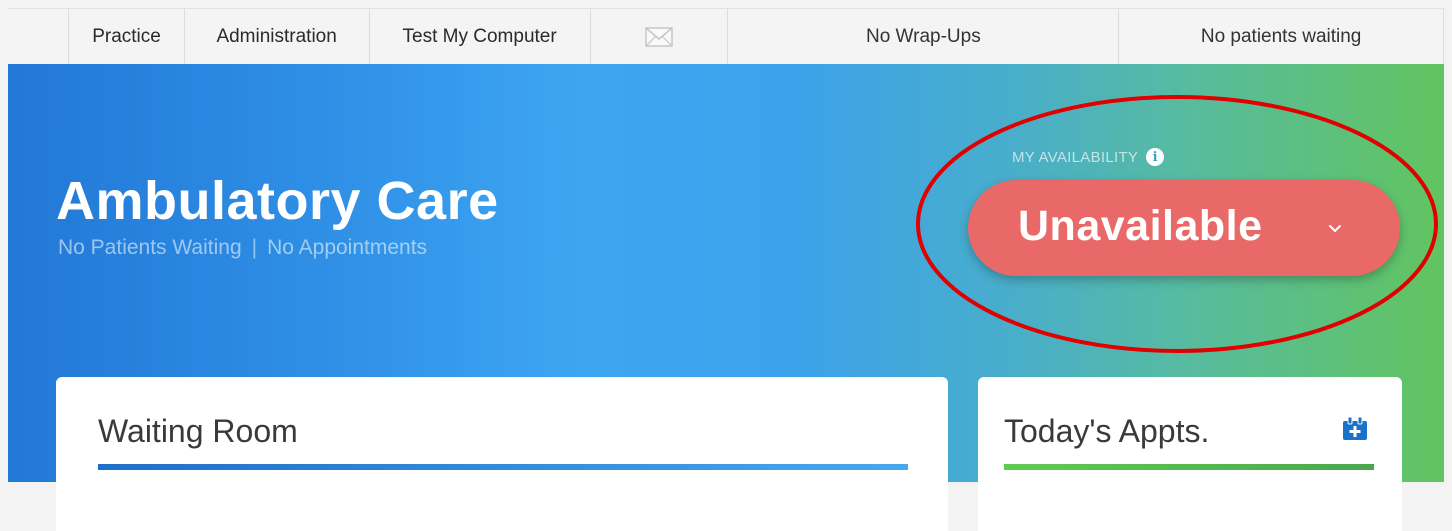 This screenshot has height=531, width=1452. What do you see at coordinates (125, 37) in the screenshot?
I see `nav-practice: Practice` at bounding box center [125, 37].